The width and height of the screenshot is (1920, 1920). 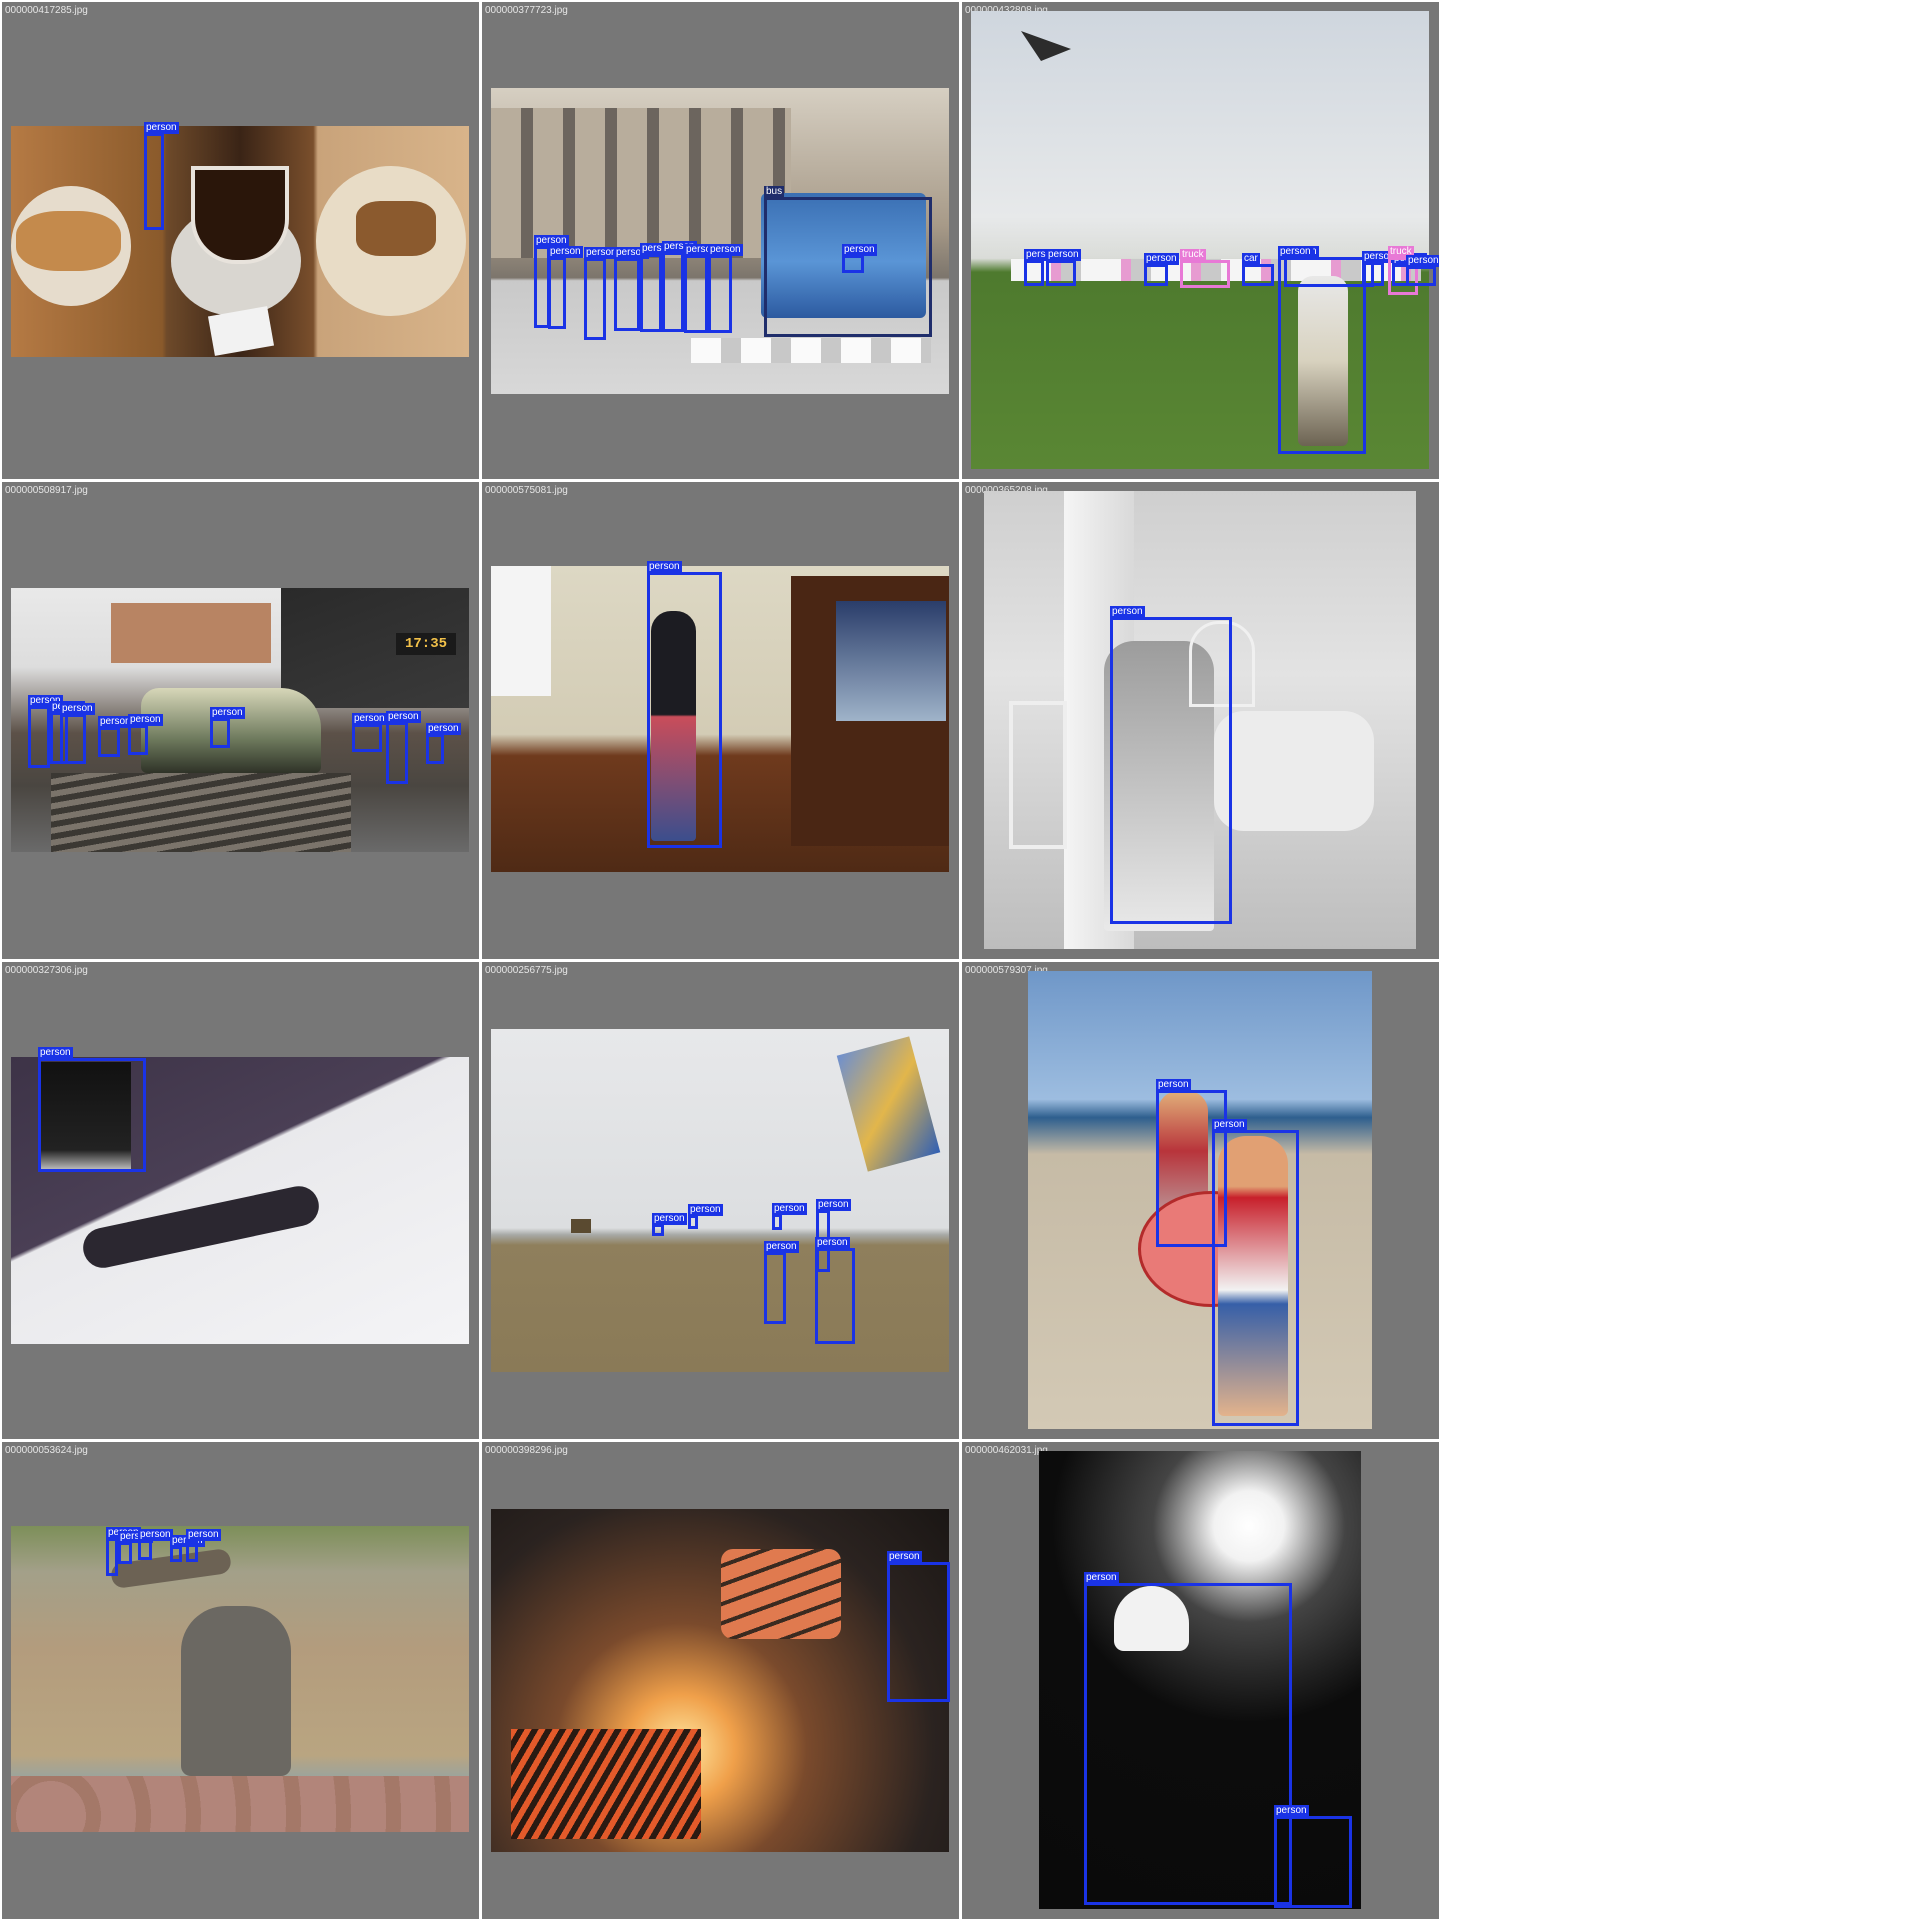 I want to click on kite, so click(x=1046, y=46).